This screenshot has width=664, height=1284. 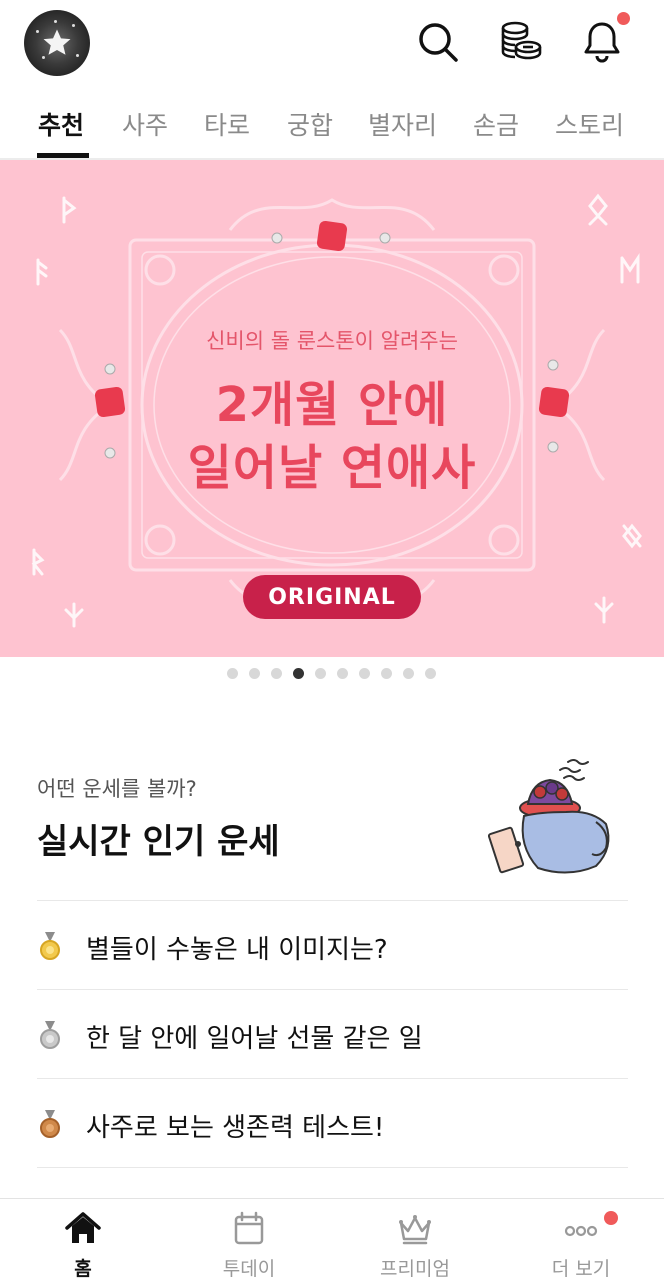 What do you see at coordinates (332, 675) in the screenshot?
I see `banner-pager` at bounding box center [332, 675].